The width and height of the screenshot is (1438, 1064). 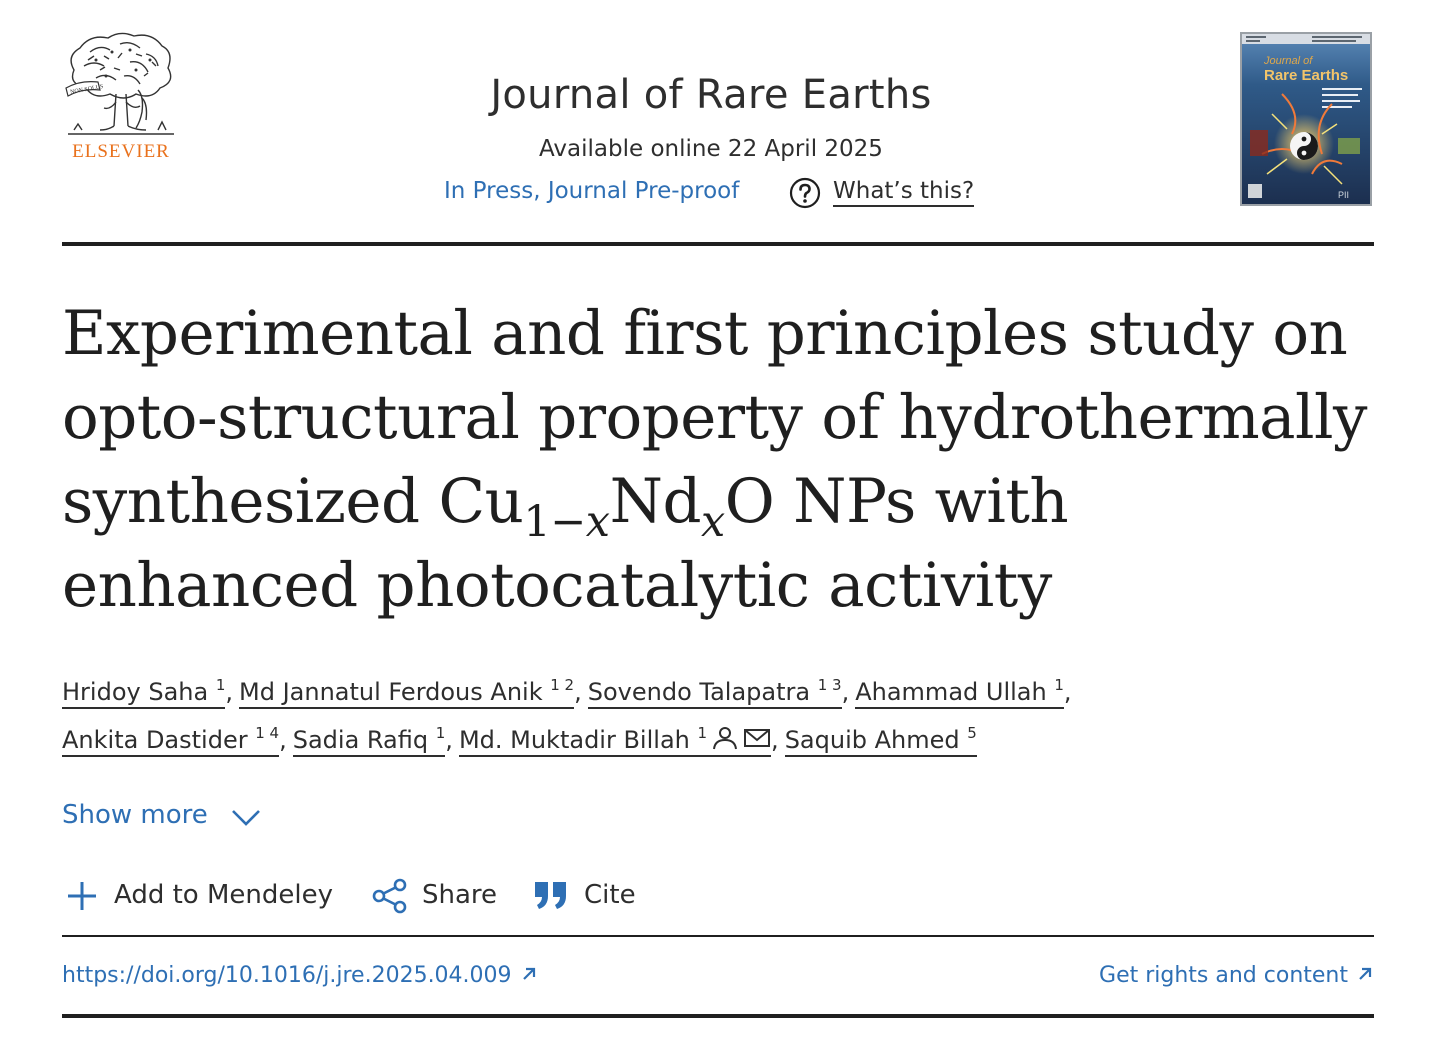 I want to click on author-name: Md. Muktadir Billah, so click(x=574, y=740).